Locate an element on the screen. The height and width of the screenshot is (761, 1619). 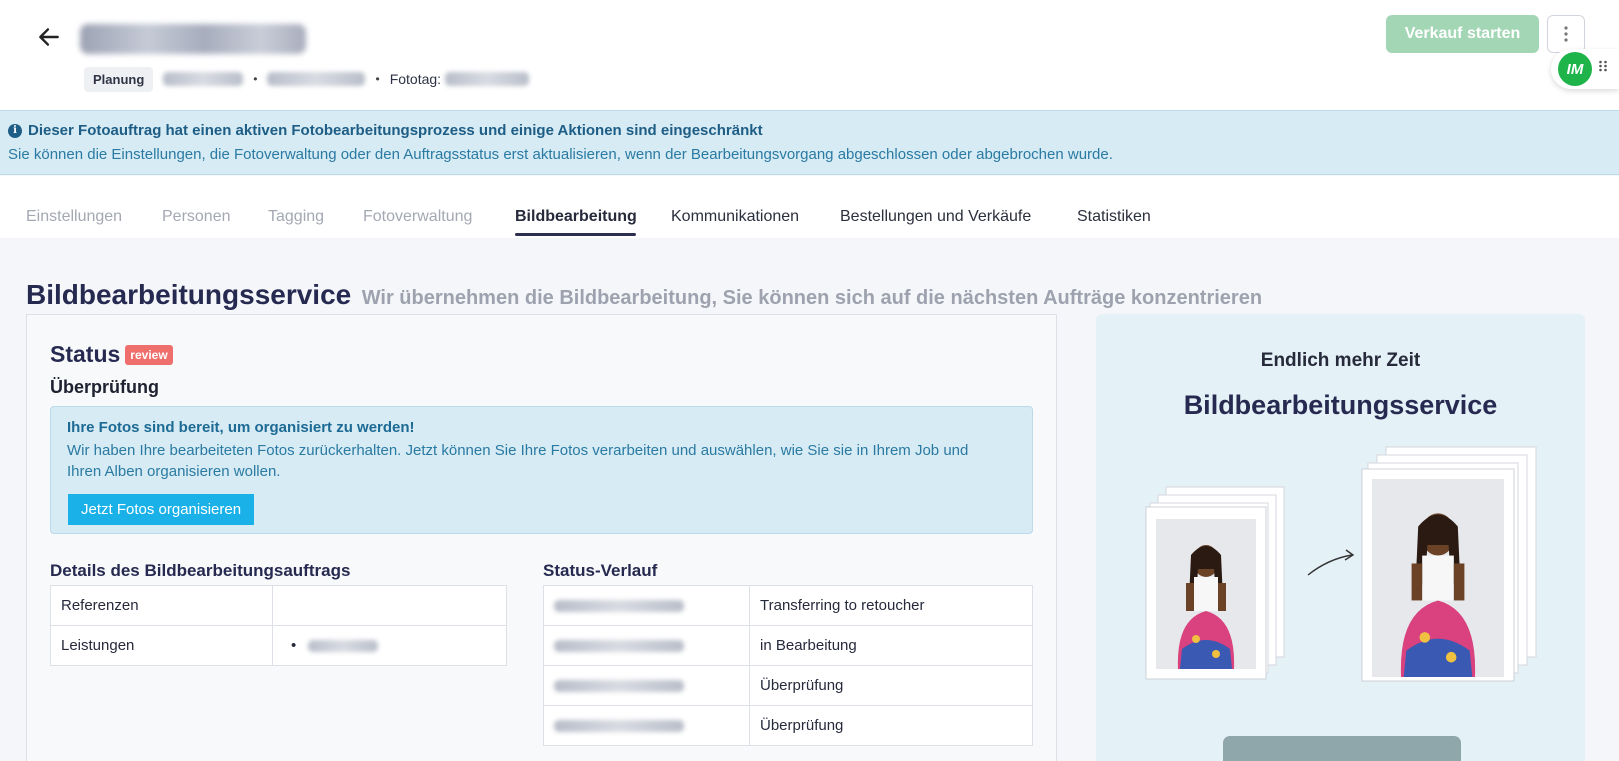
phototag-date-redacted is located at coordinates (487, 79).